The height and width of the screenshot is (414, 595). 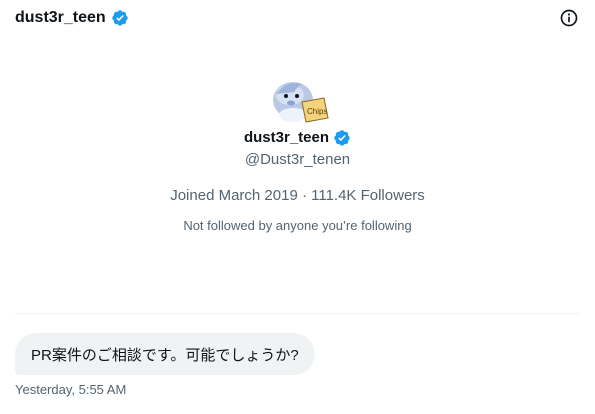 I want to click on profile-name: dust3r_teen, so click(x=286, y=138).